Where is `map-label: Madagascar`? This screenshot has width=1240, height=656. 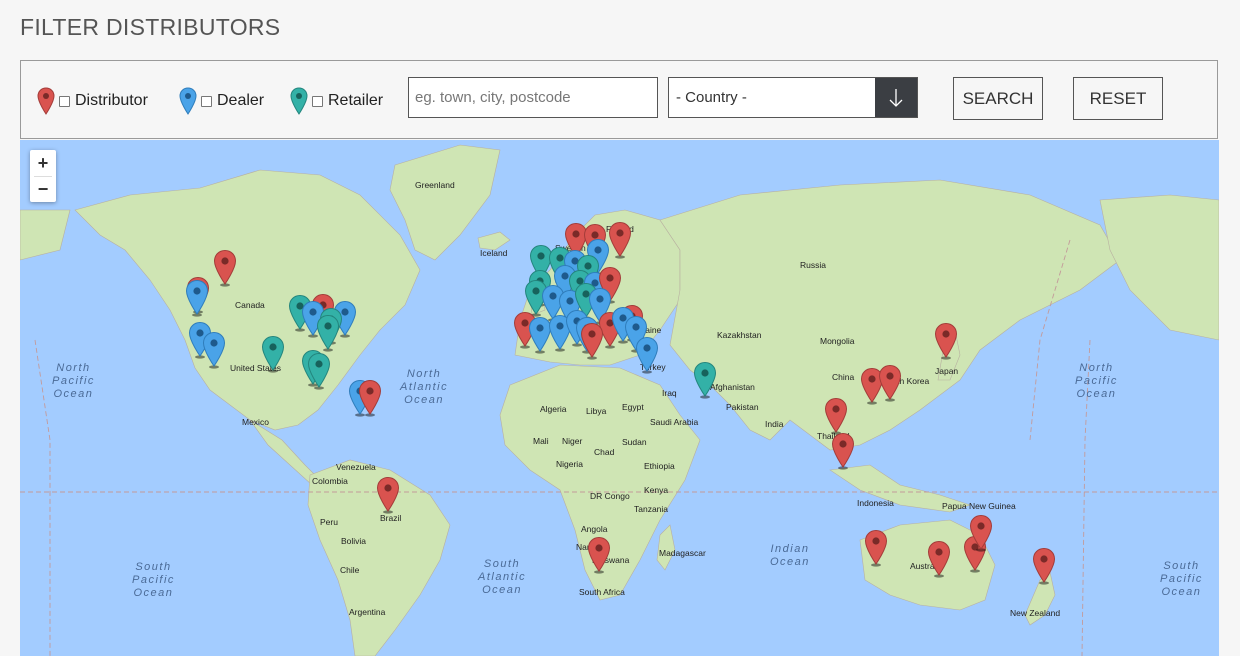
map-label: Madagascar is located at coordinates (682, 553).